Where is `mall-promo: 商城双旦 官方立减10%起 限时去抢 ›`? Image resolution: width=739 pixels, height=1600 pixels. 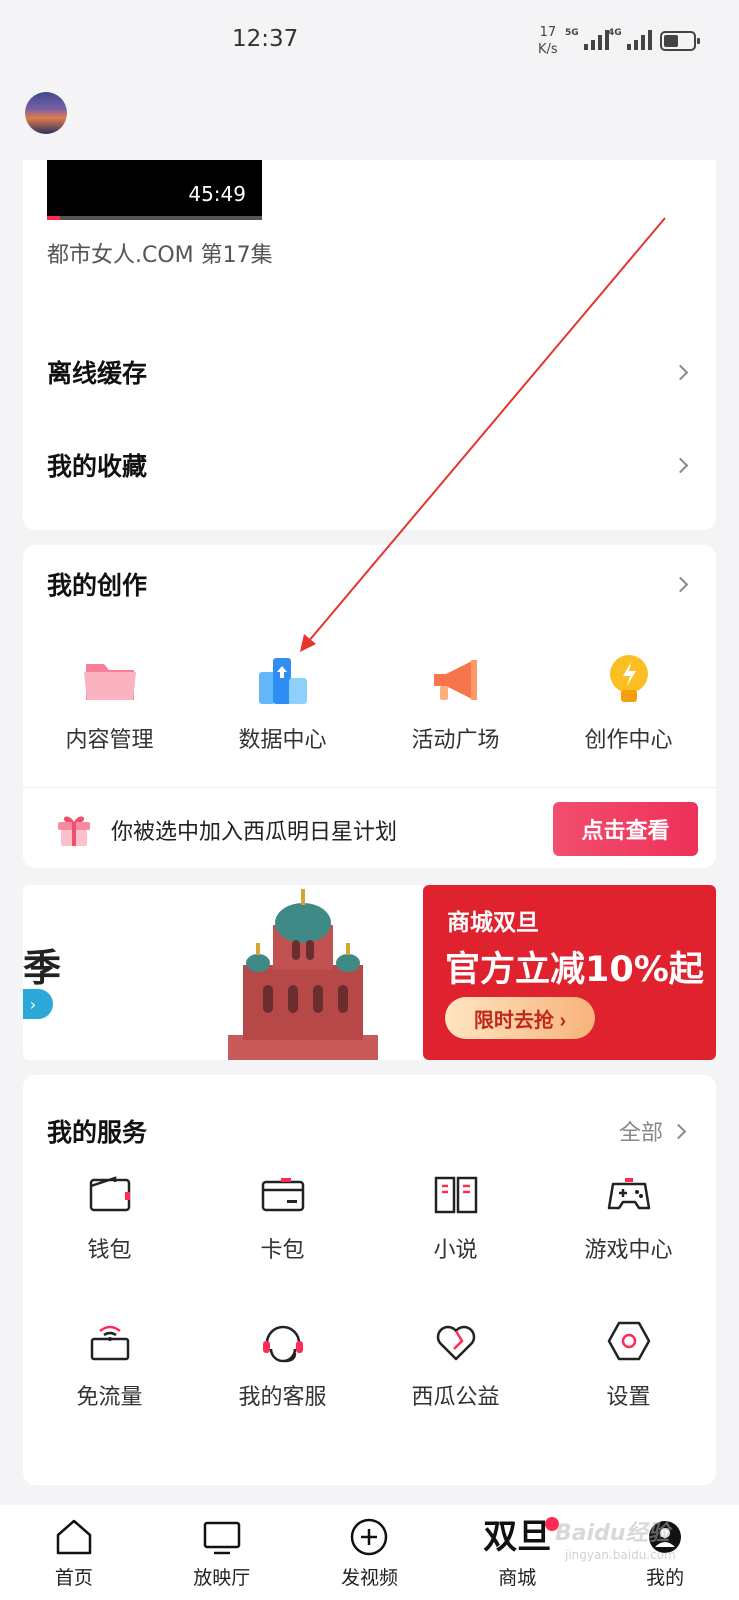
mall-promo: 商城双旦 官方立减10%起 限时去抢 › is located at coordinates (569, 972).